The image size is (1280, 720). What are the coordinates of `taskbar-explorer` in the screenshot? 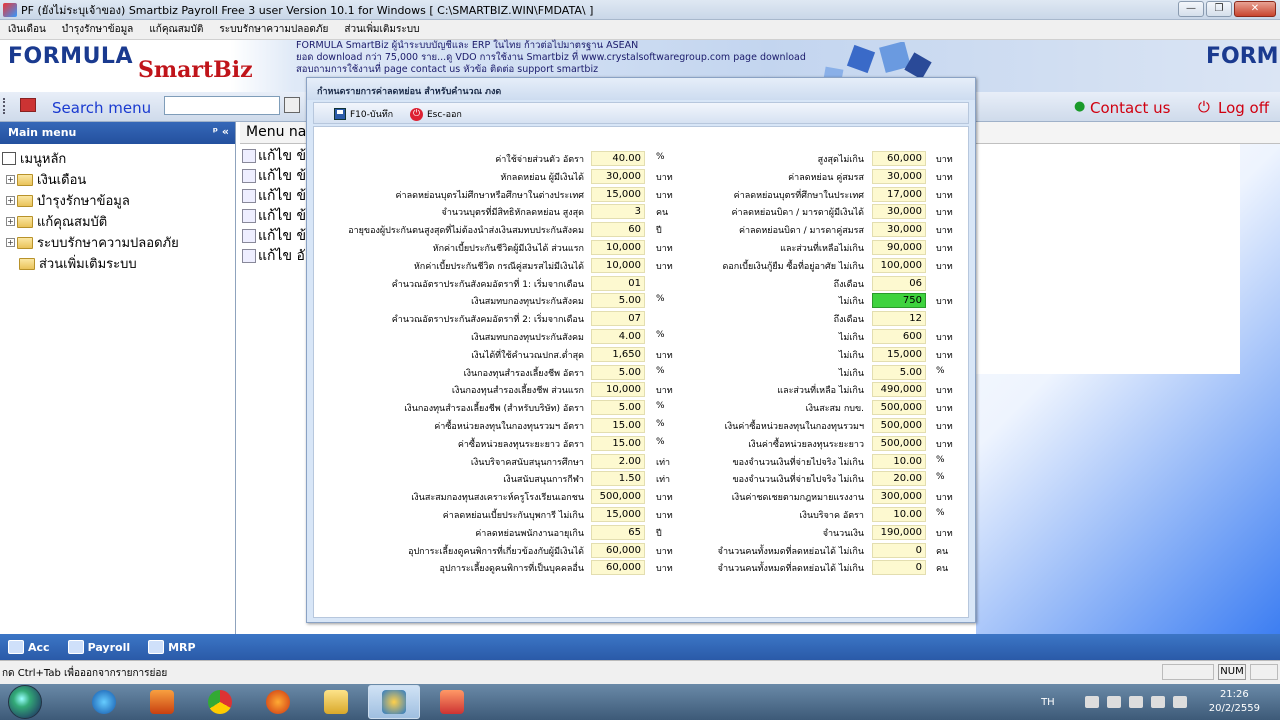 It's located at (336, 702).